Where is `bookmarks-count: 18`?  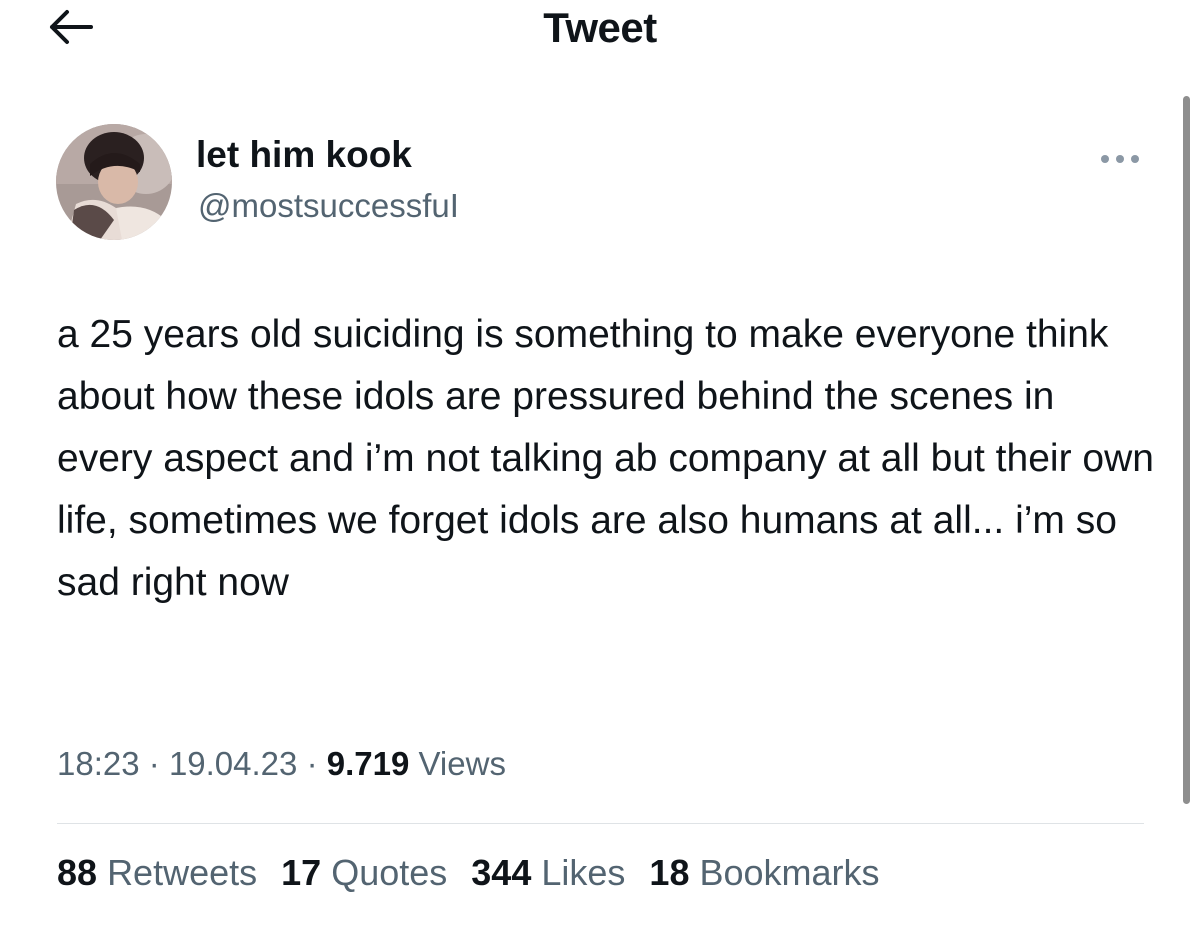
bookmarks-count: 18 is located at coordinates (669, 872).